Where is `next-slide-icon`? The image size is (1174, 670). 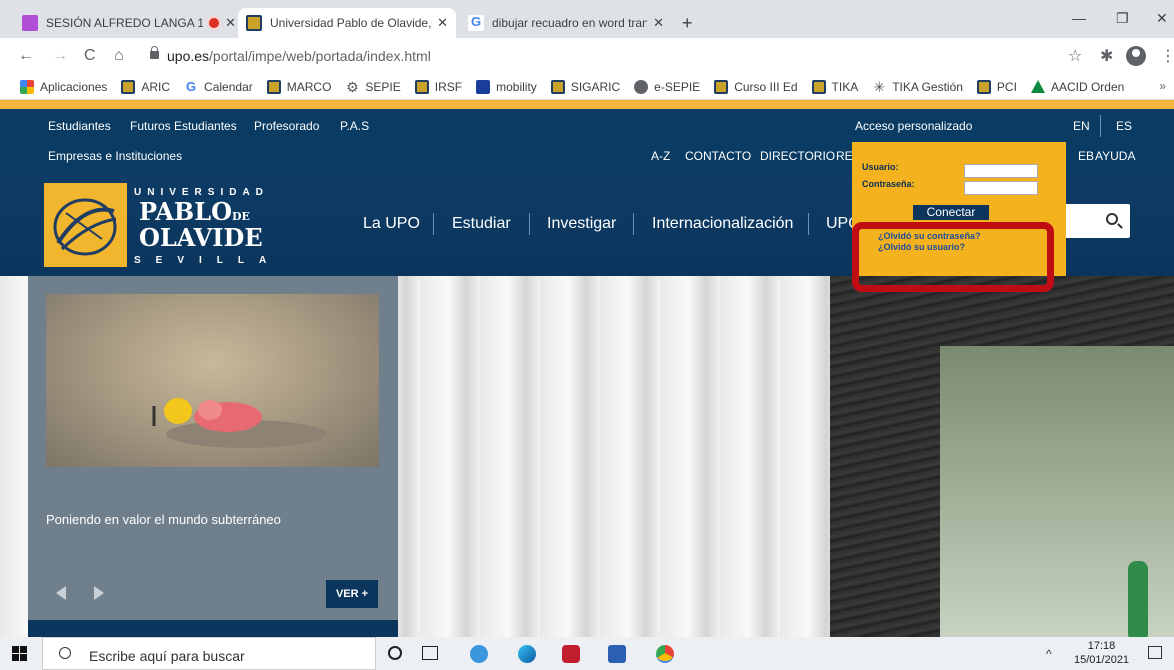 next-slide-icon is located at coordinates (99, 593).